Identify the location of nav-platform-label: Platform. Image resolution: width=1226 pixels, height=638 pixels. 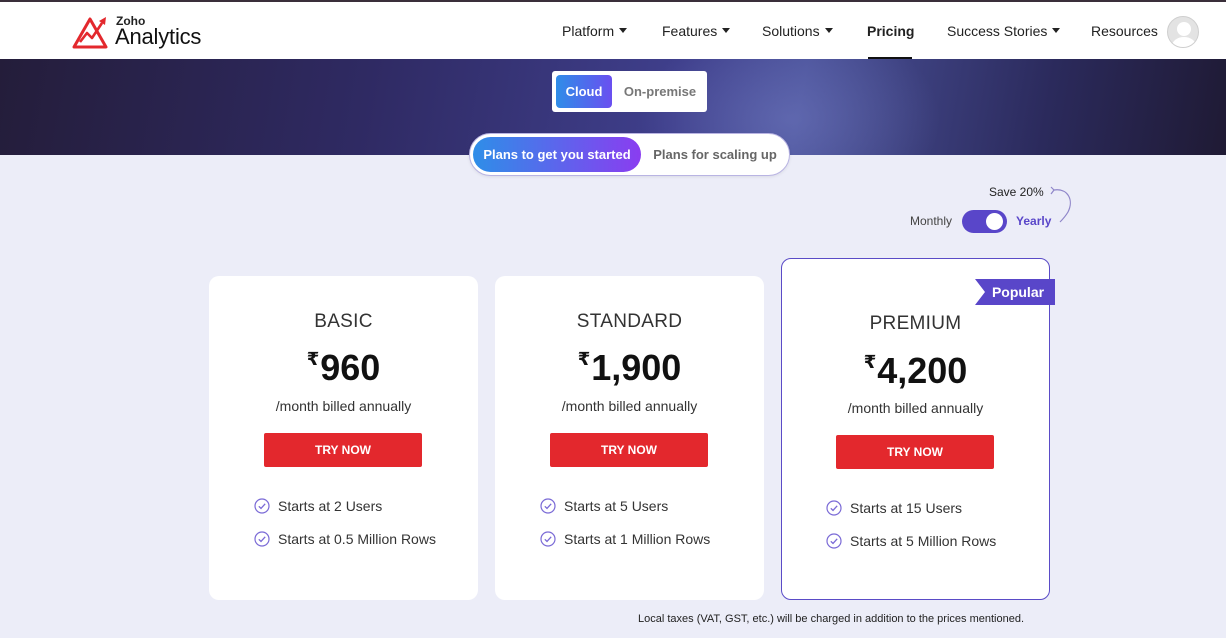
(588, 30).